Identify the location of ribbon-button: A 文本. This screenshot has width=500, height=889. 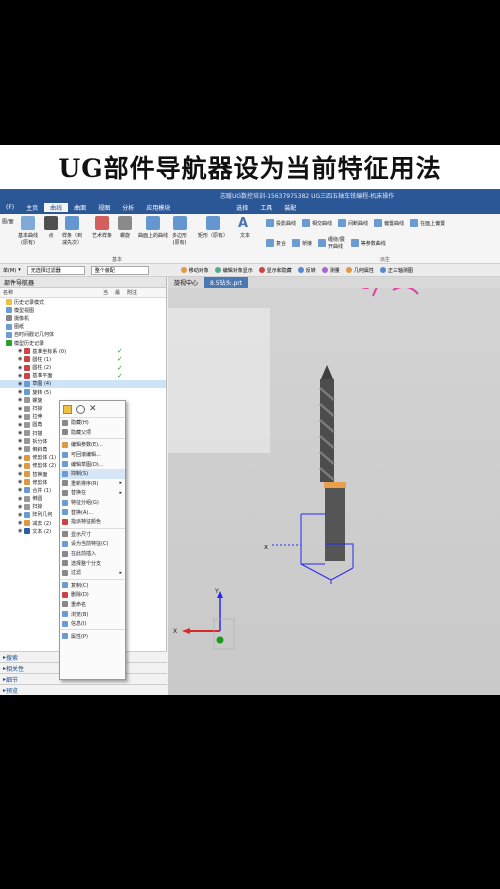
(245, 227).